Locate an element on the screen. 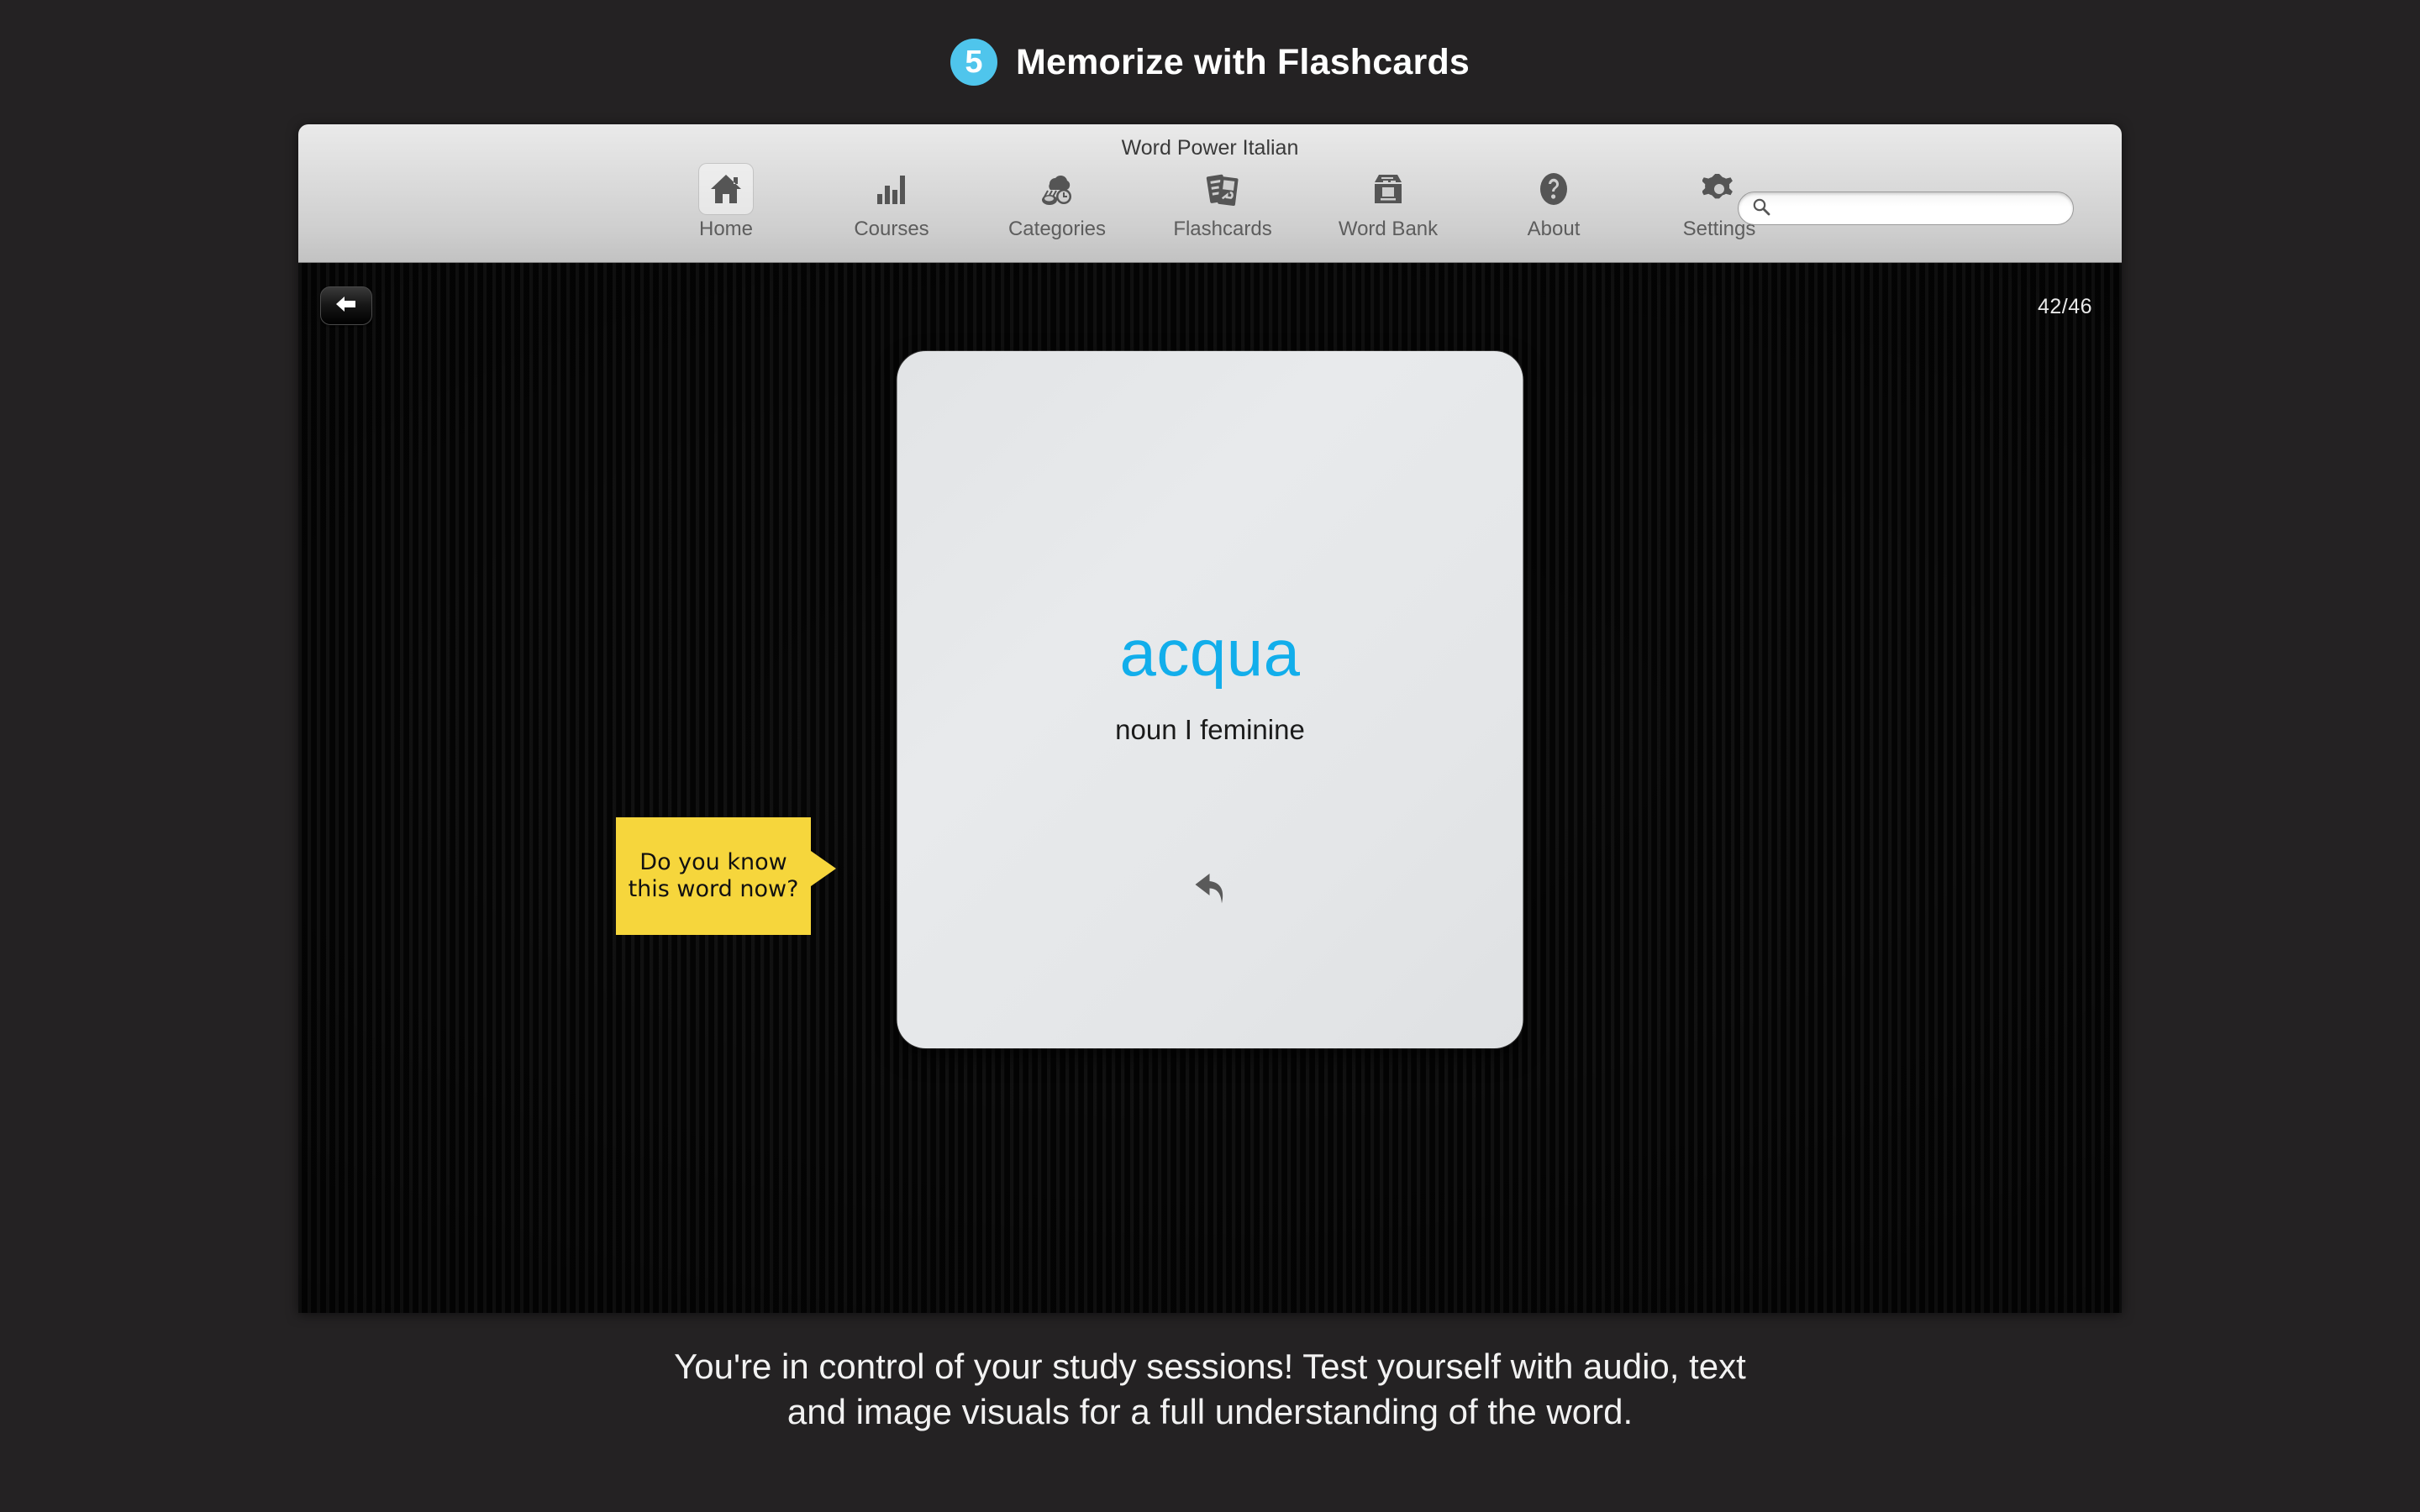 This screenshot has width=2420, height=1512. toolbar-label-courses: Courses is located at coordinates (892, 229).